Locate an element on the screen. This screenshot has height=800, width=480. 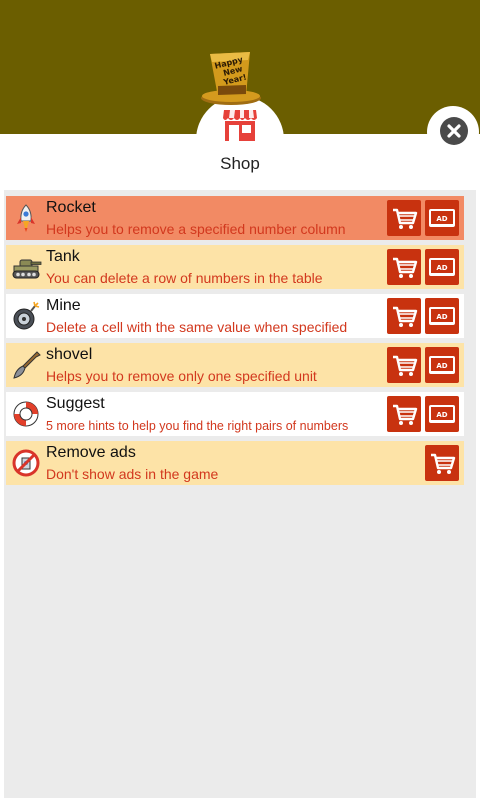
shop-icon is located at coordinates (240, 125).